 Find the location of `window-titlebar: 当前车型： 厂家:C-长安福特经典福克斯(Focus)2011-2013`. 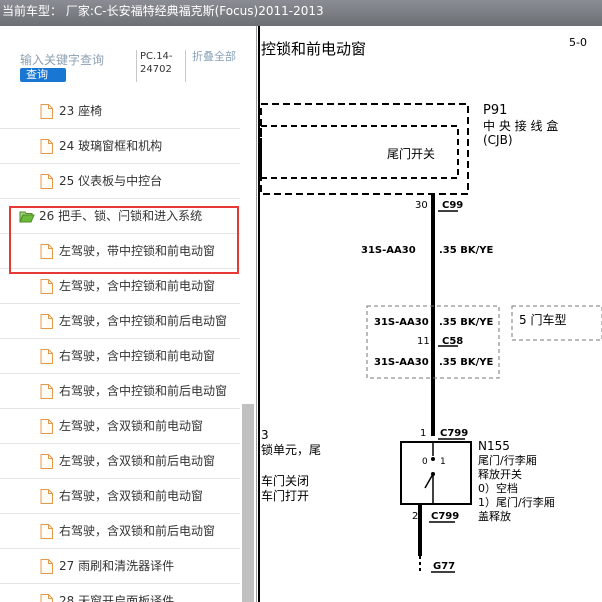

window-titlebar: 当前车型： 厂家:C-长安福特经典福克斯(Focus)2011-2013 is located at coordinates (301, 13).